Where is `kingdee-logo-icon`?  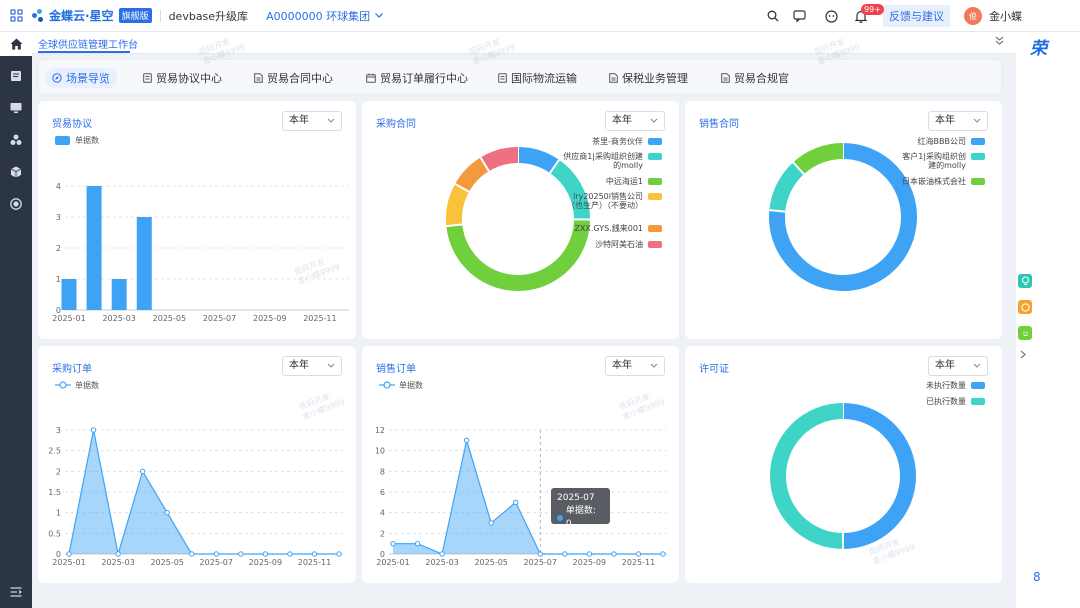 kingdee-logo-icon is located at coordinates (39, 15).